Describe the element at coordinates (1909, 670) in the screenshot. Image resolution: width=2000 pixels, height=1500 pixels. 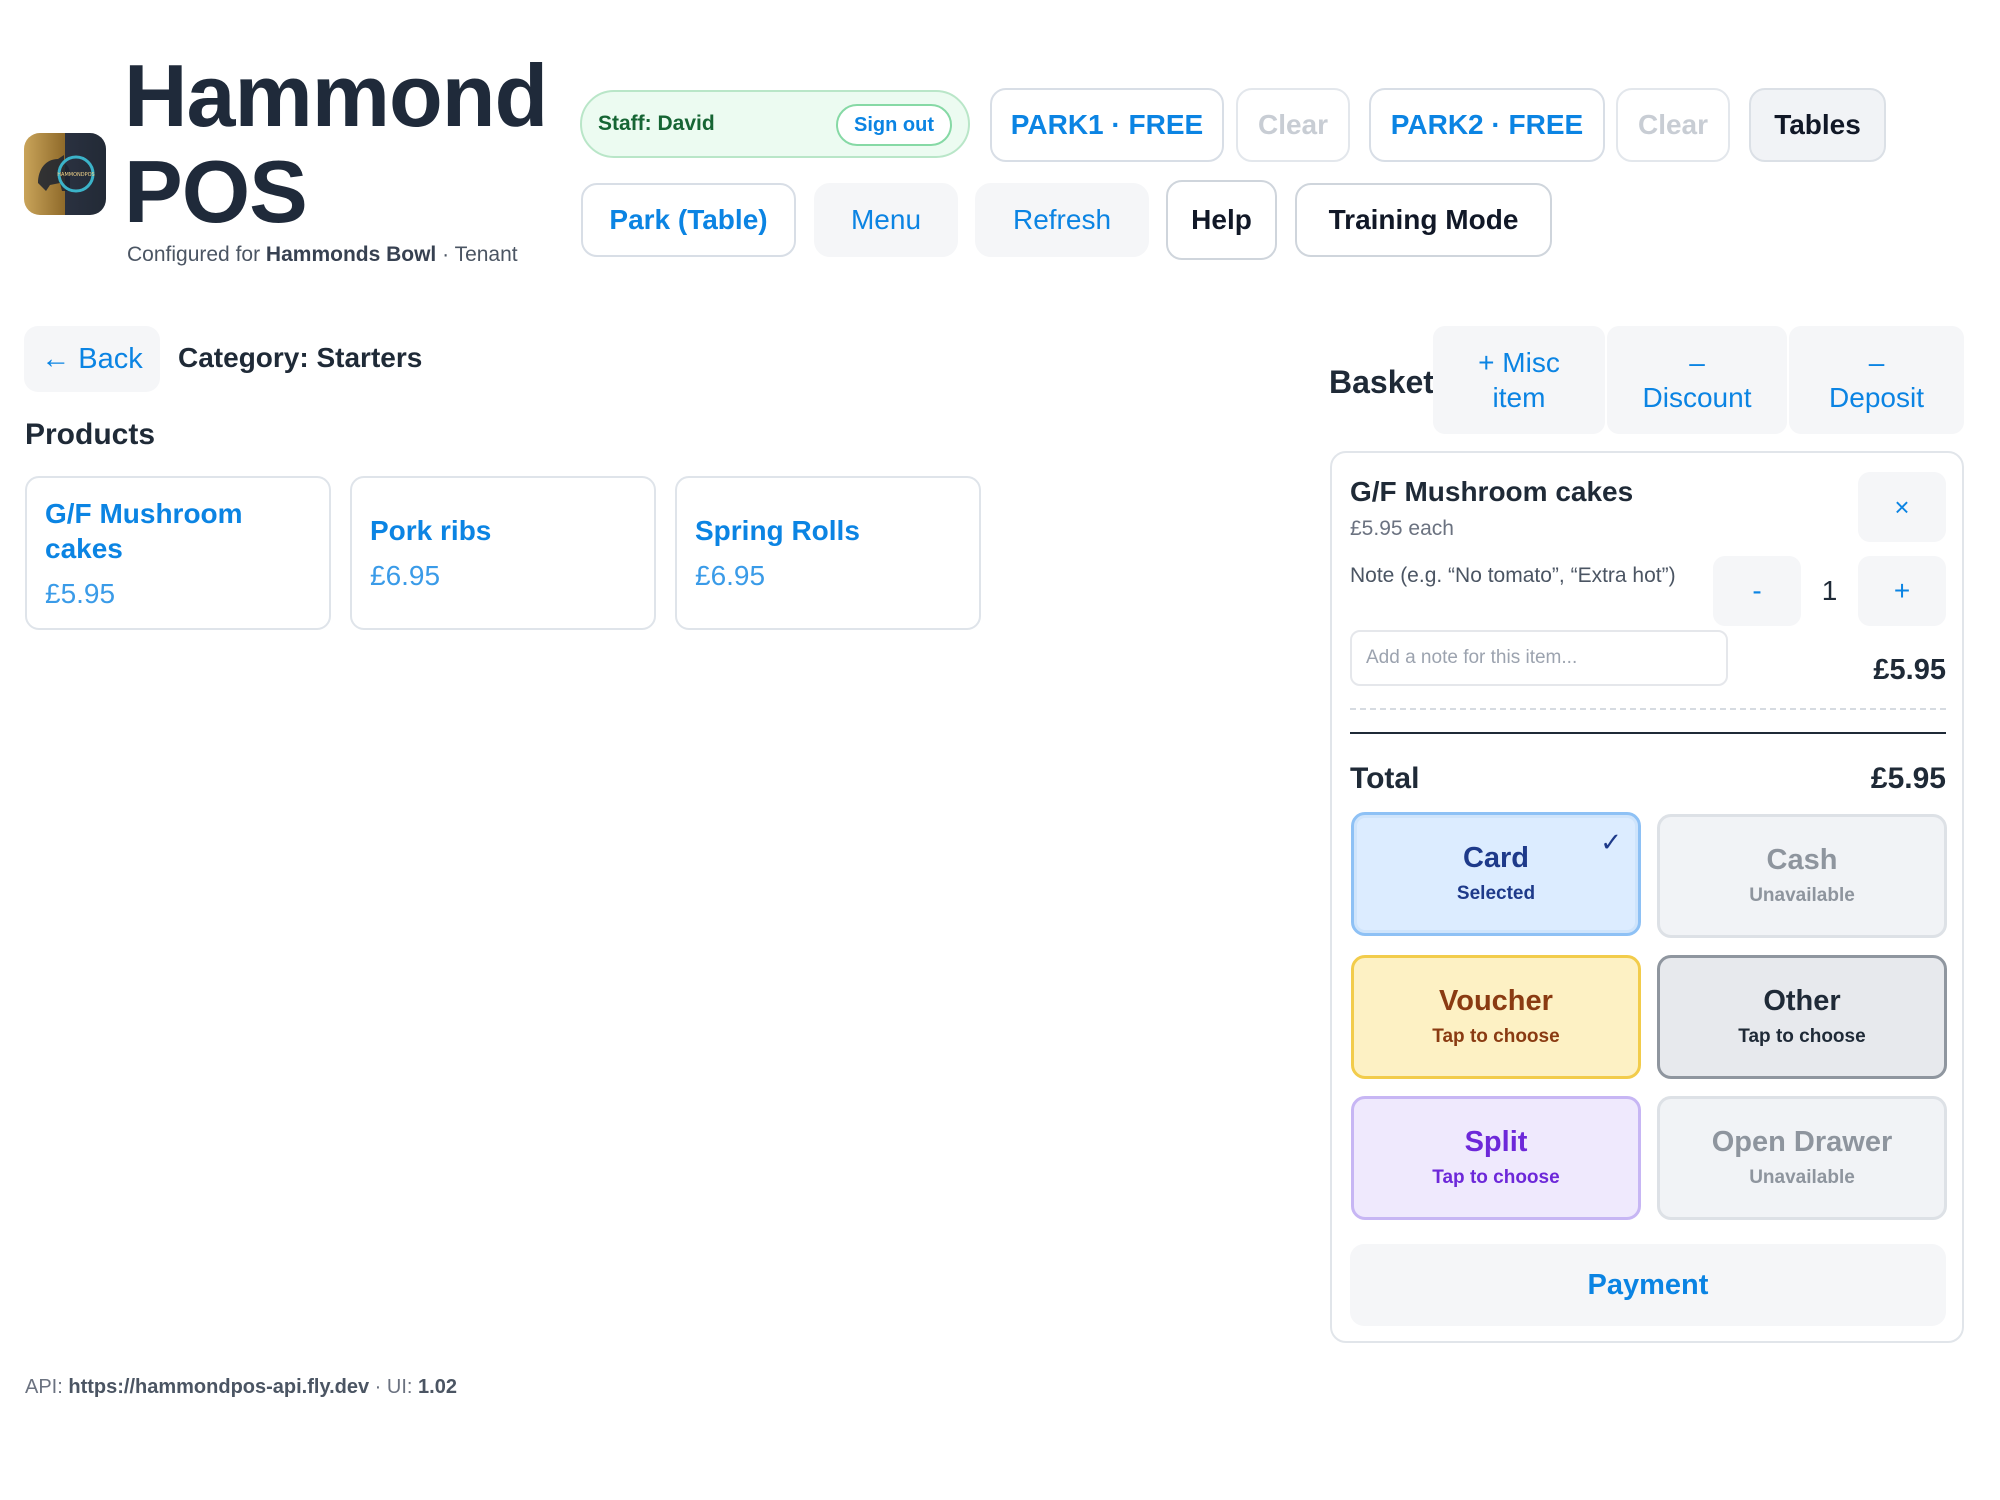
I see `line-total: £5.95` at that location.